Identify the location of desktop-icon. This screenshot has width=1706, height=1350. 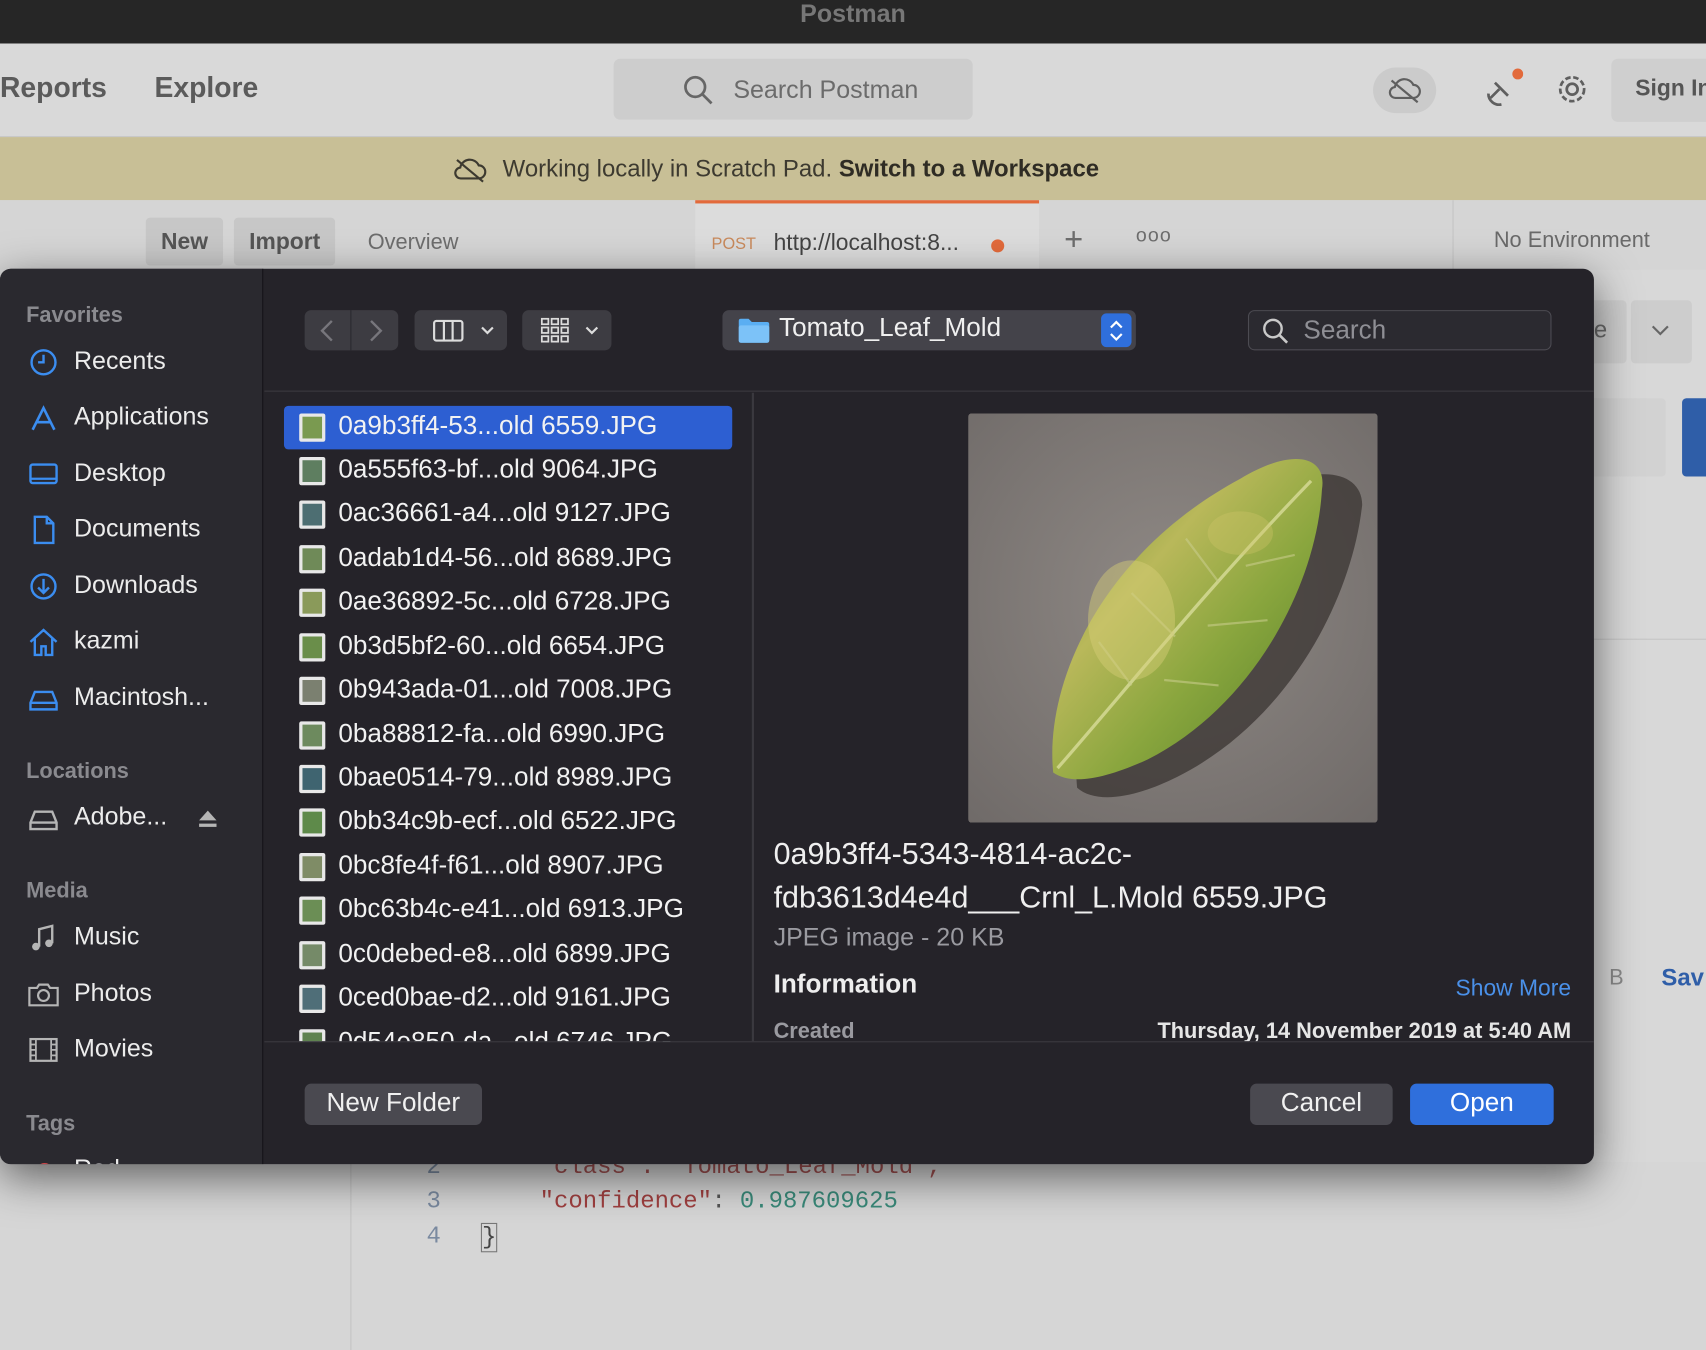
(43, 474).